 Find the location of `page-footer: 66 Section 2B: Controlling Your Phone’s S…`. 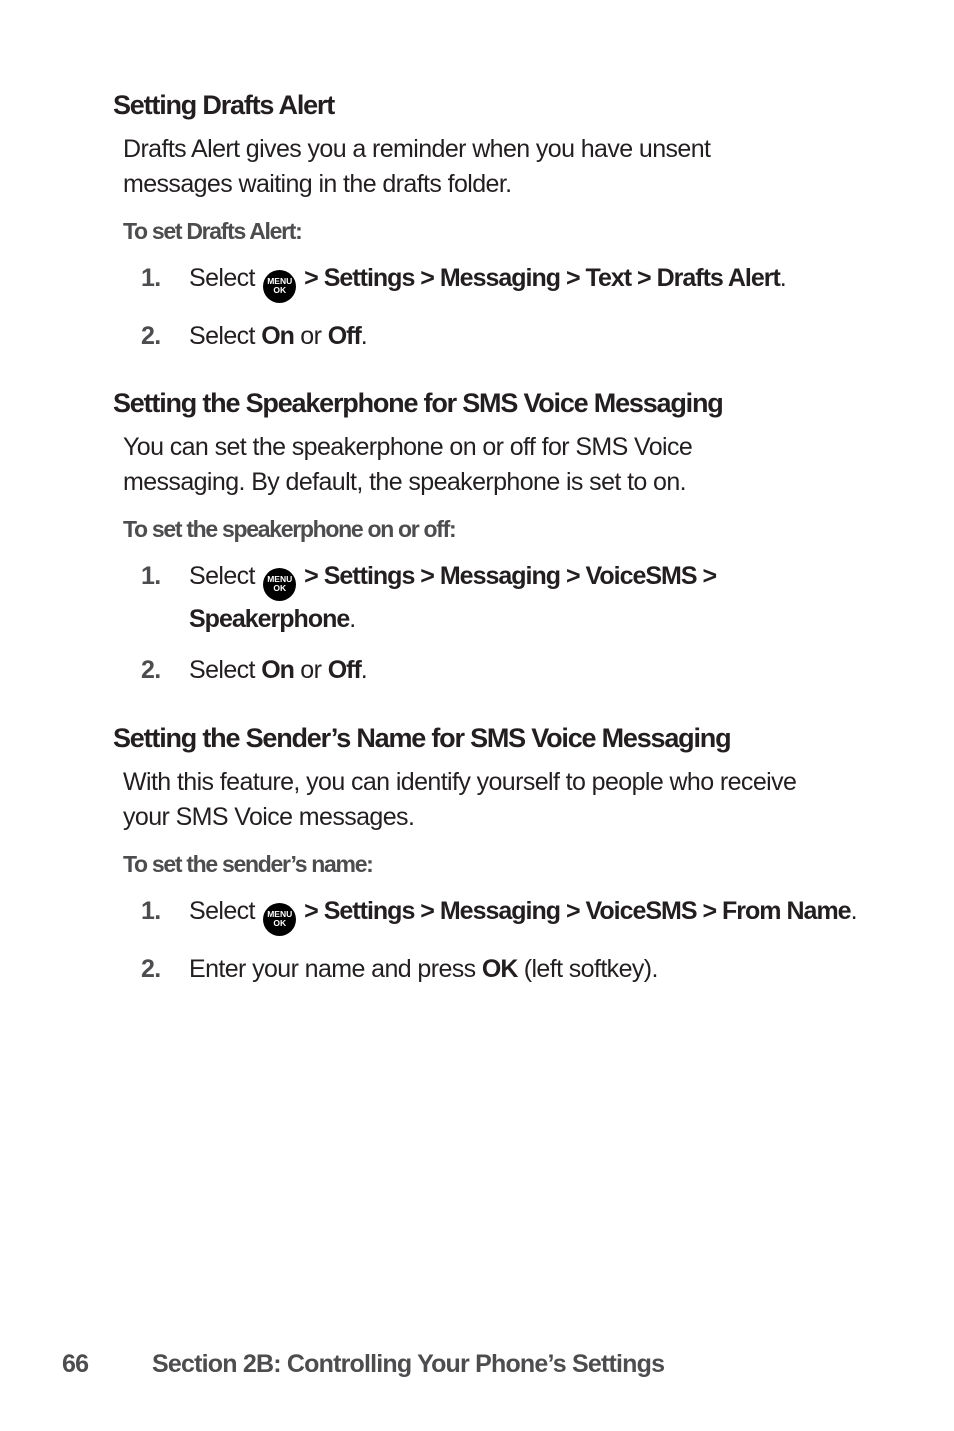

page-footer: 66 Section 2B: Controlling Your Phone’s S… is located at coordinates (363, 1364).